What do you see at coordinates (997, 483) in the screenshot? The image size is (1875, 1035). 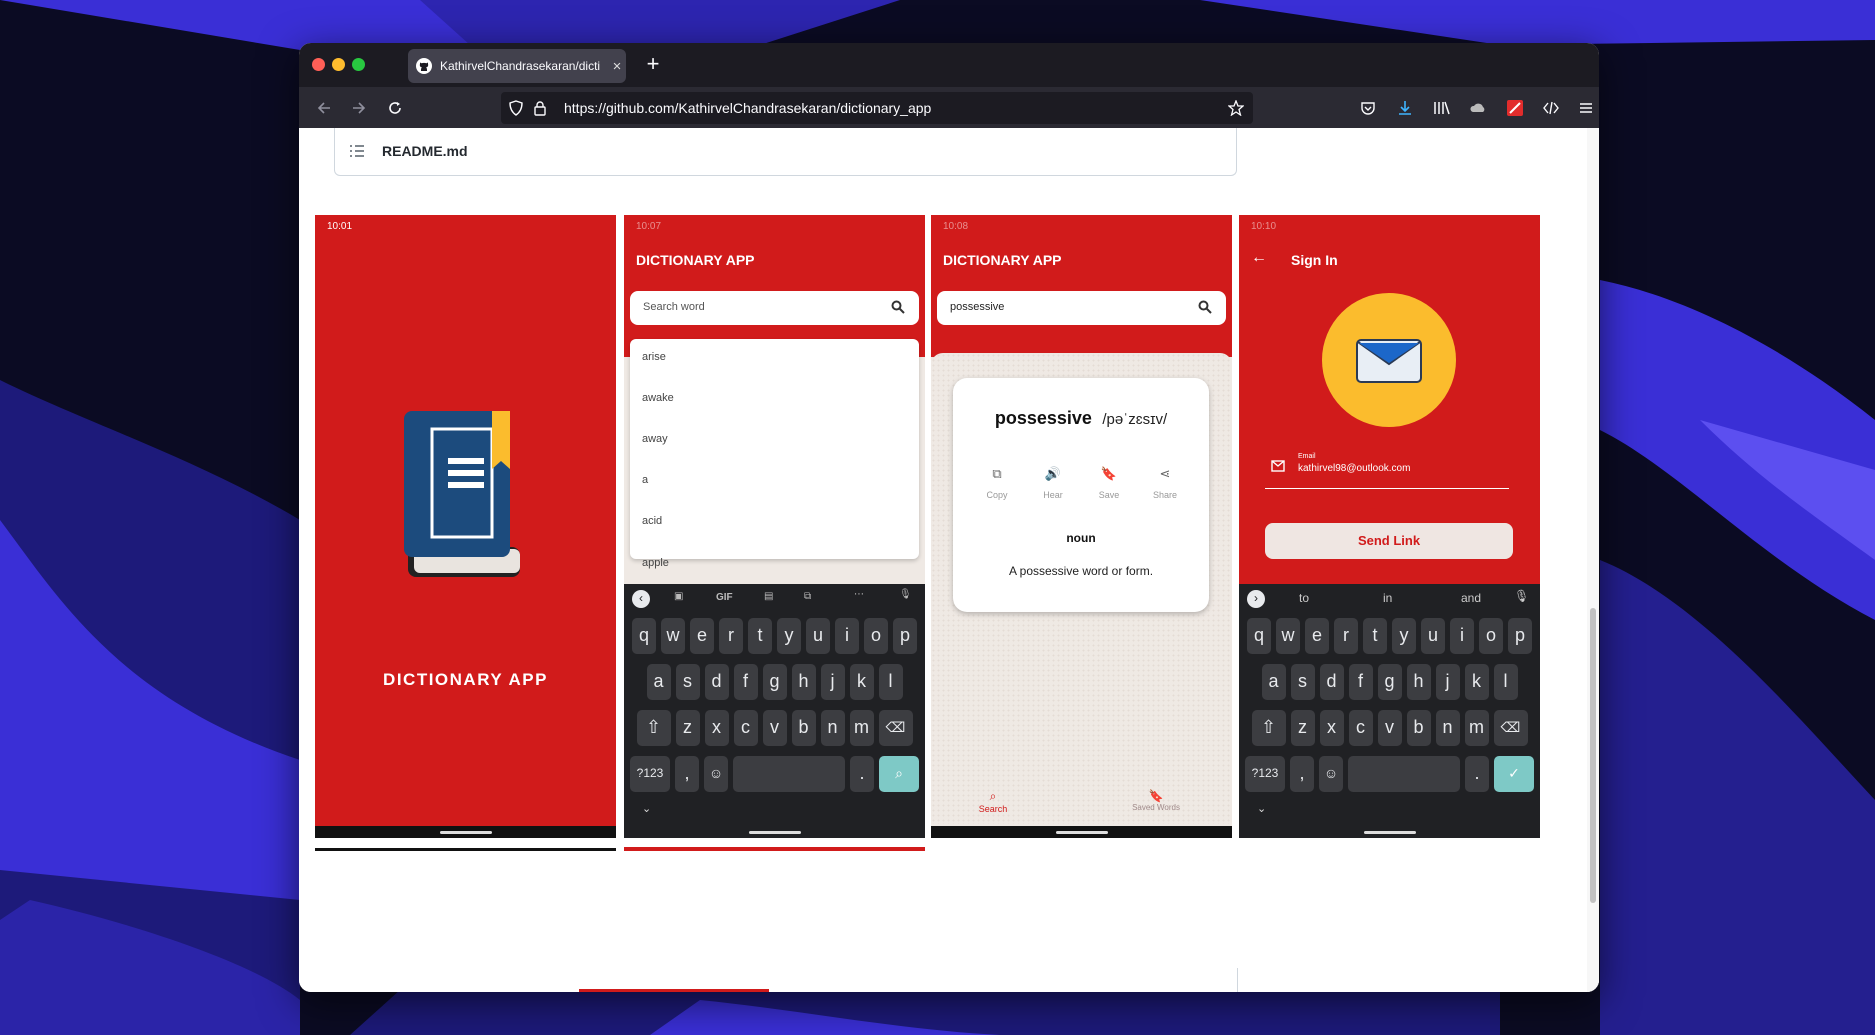 I see `copy-button: ⧉ Copy` at bounding box center [997, 483].